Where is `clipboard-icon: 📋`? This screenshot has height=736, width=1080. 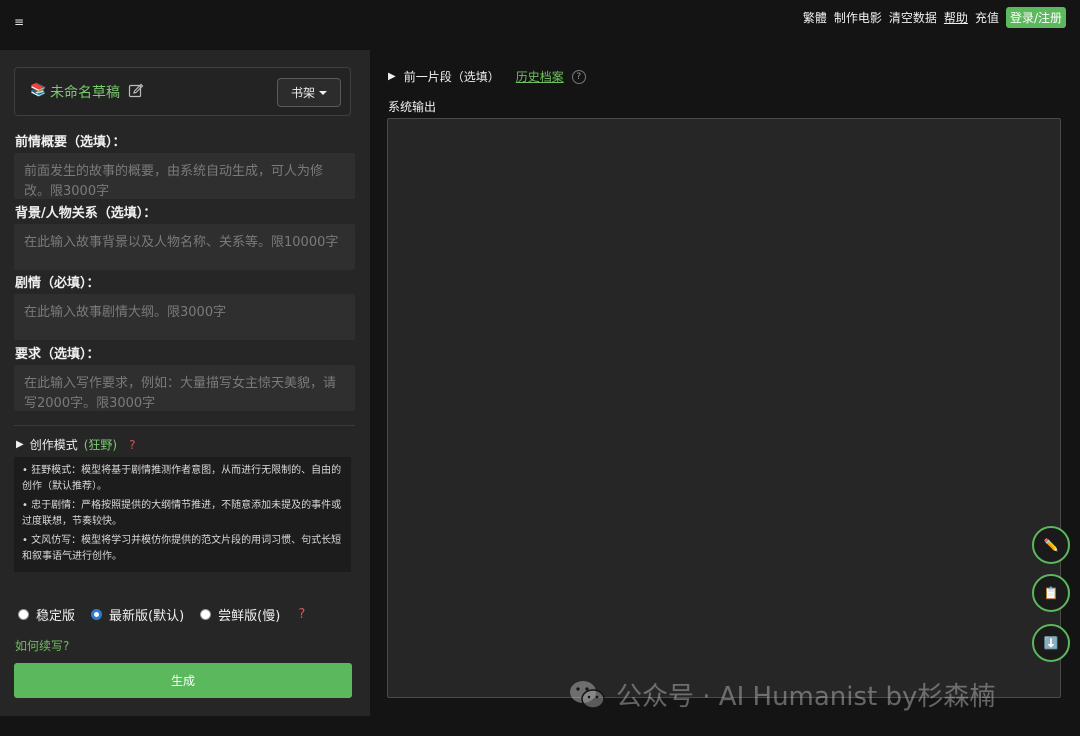
clipboard-icon: 📋 is located at coordinates (1051, 593).